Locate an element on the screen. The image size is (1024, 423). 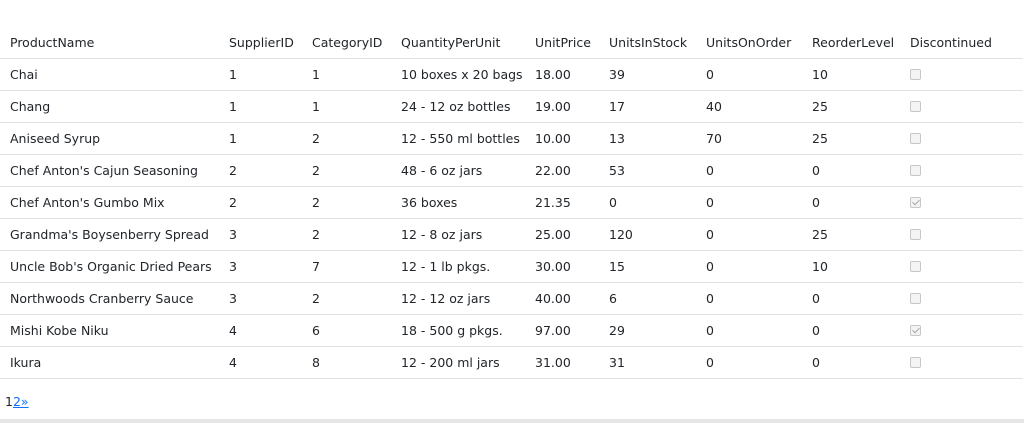
unit-price-cell: 19.00 is located at coordinates (562, 106).